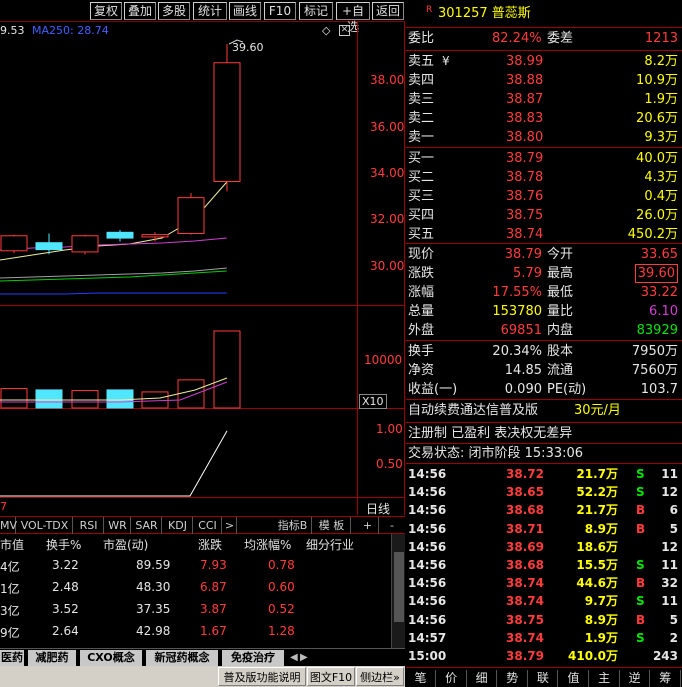  Describe the element at coordinates (262, 676) in the screenshot. I see `feature-info-button: 普及版功能说明` at that location.